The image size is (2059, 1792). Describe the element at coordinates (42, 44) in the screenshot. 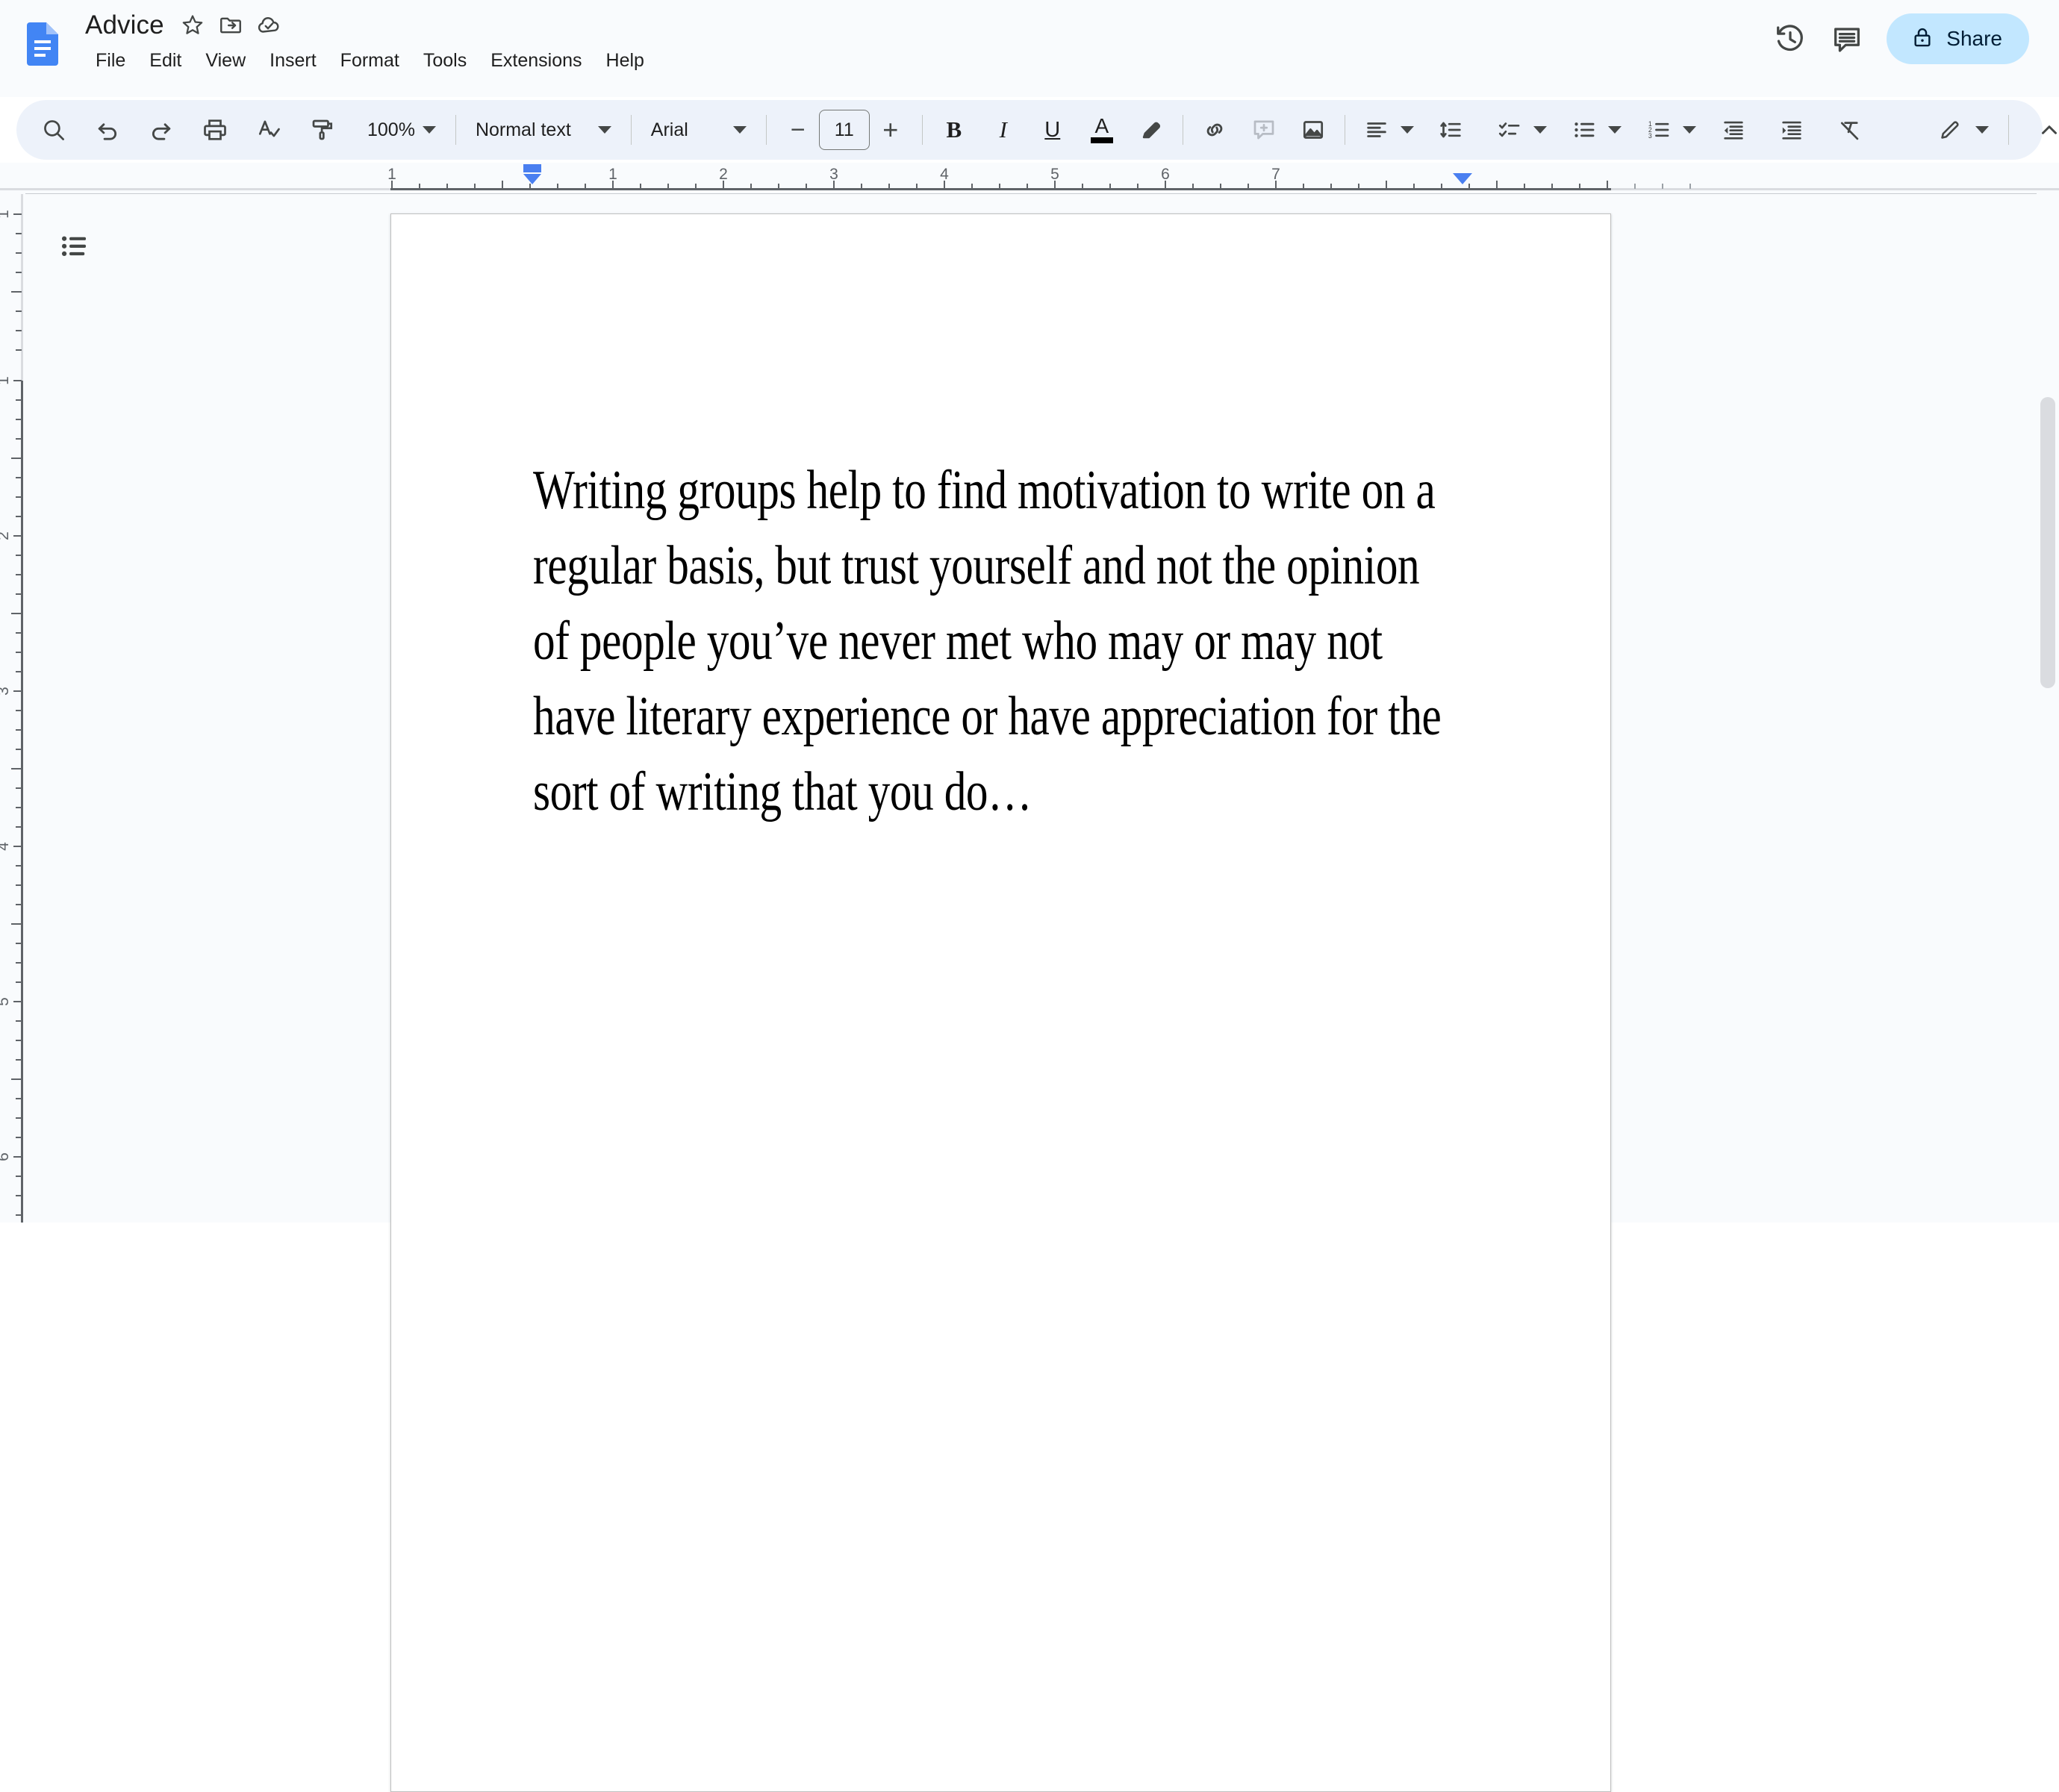

I see `docs-logo-icon` at that location.